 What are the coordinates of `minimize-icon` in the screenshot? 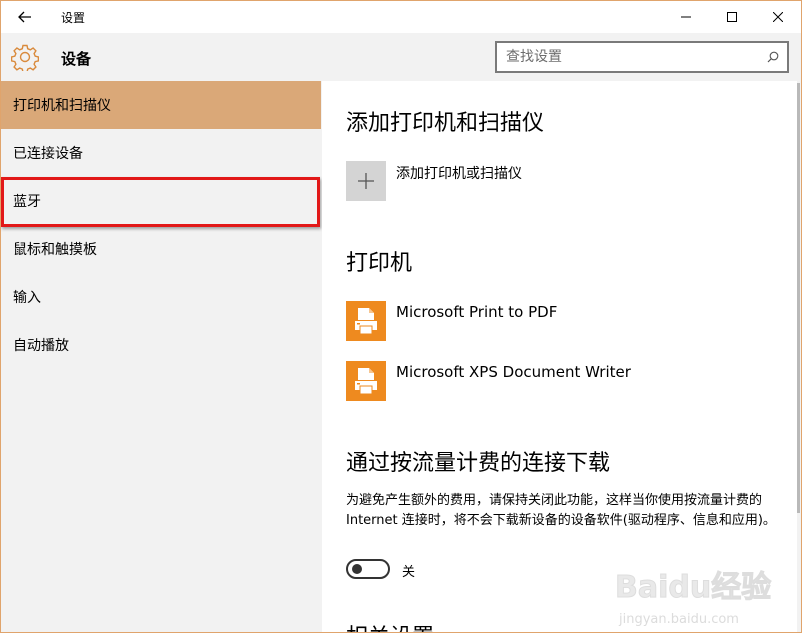 It's located at (686, 17).